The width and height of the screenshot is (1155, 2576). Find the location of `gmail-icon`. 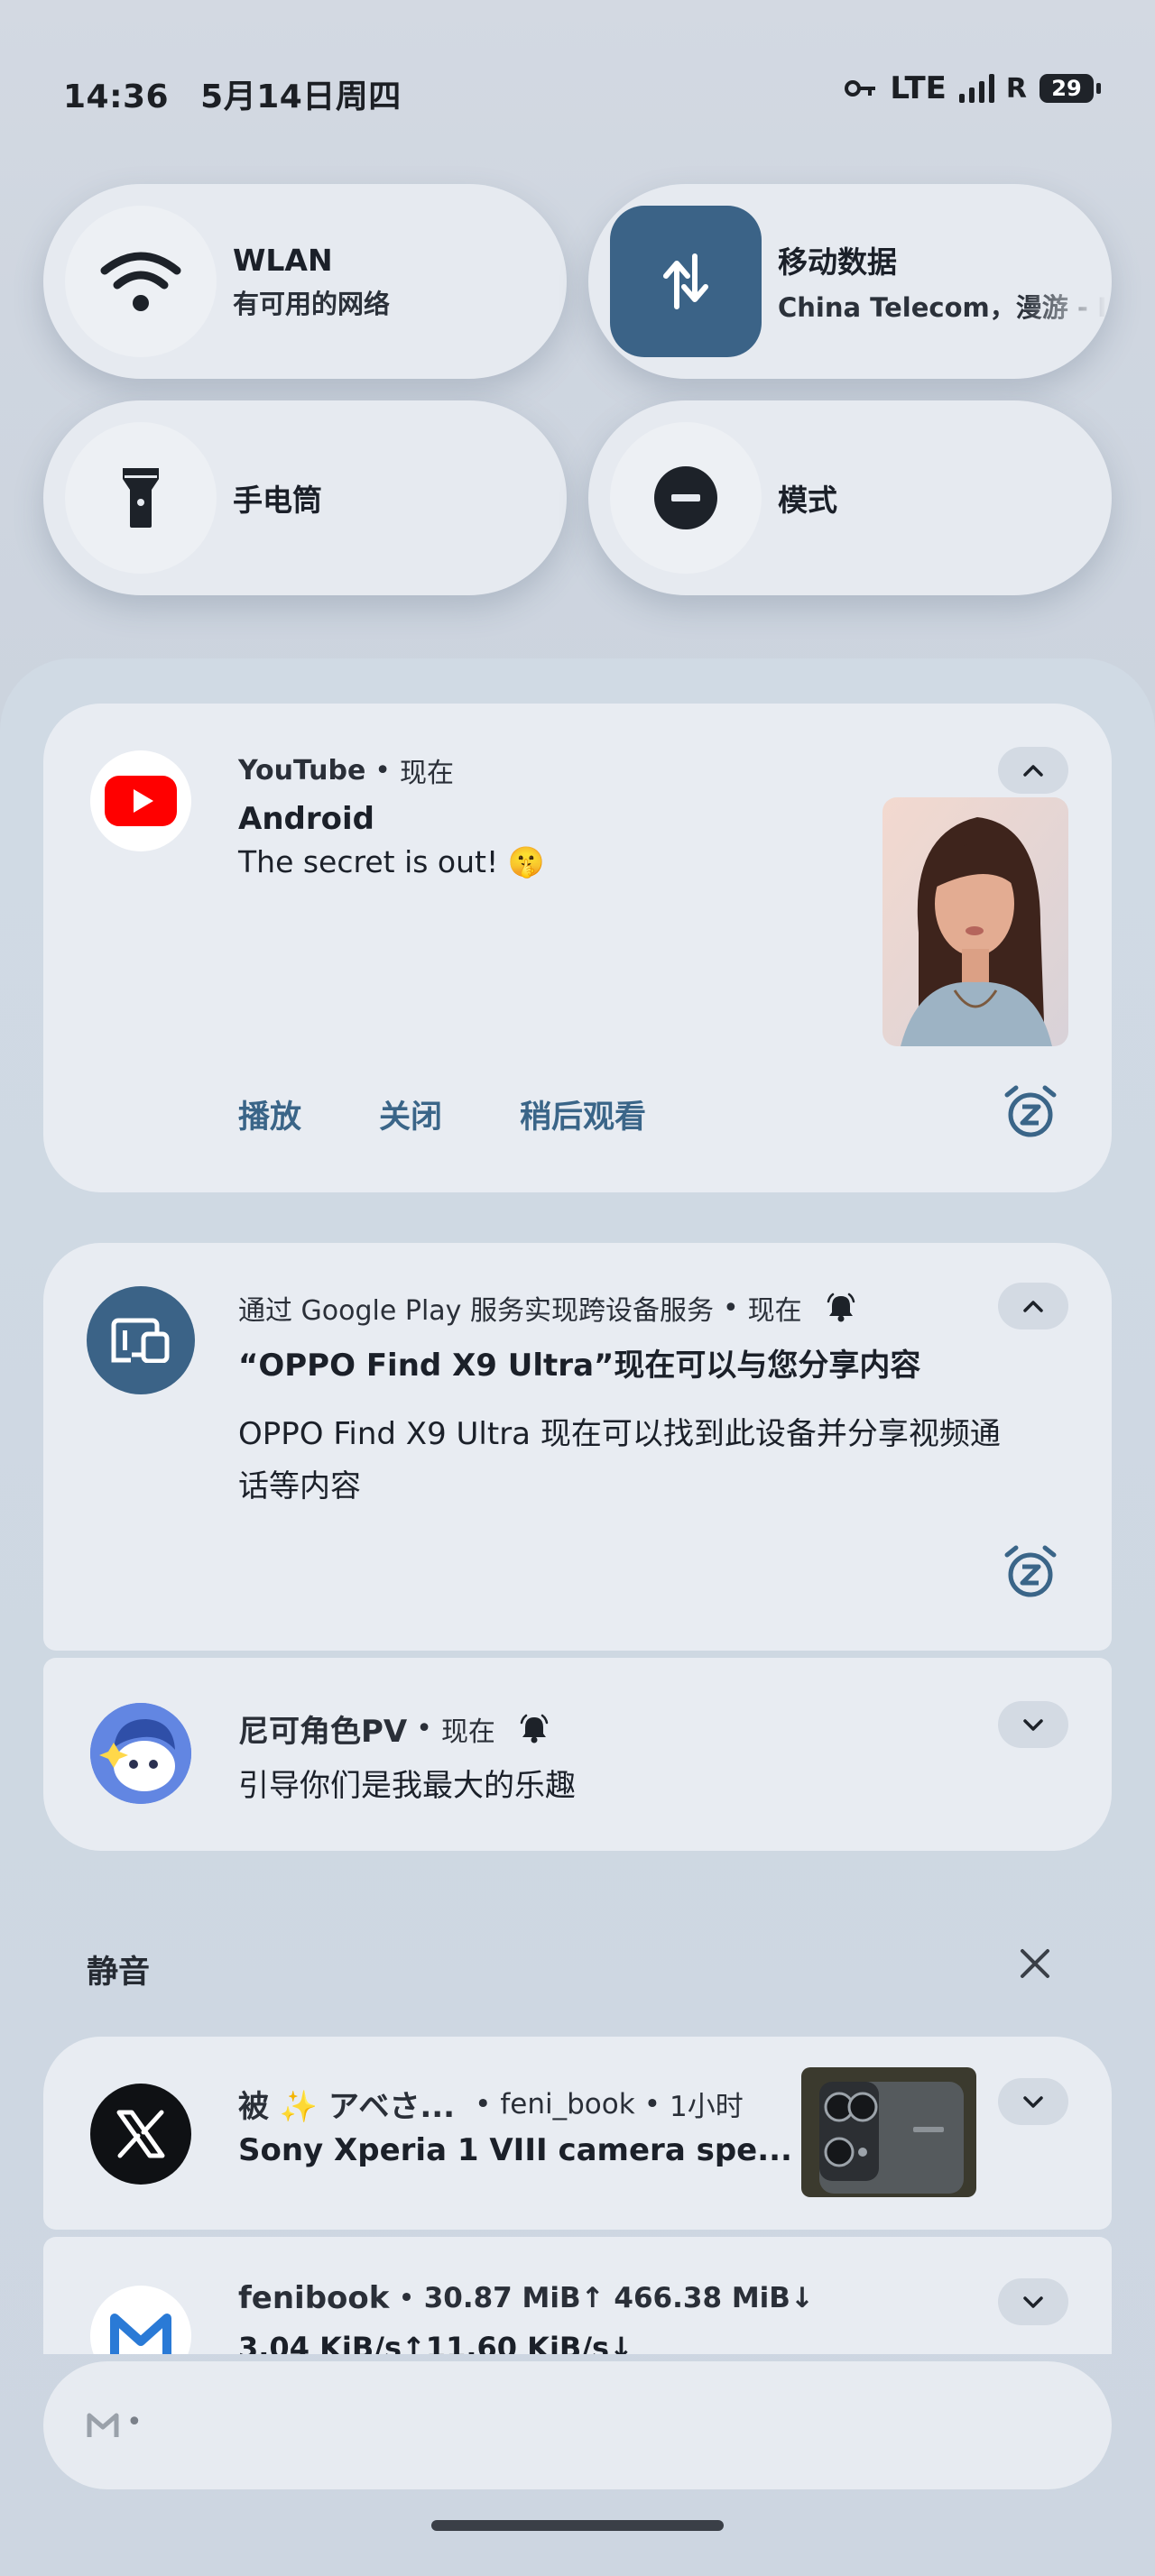

gmail-icon is located at coordinates (103, 2425).